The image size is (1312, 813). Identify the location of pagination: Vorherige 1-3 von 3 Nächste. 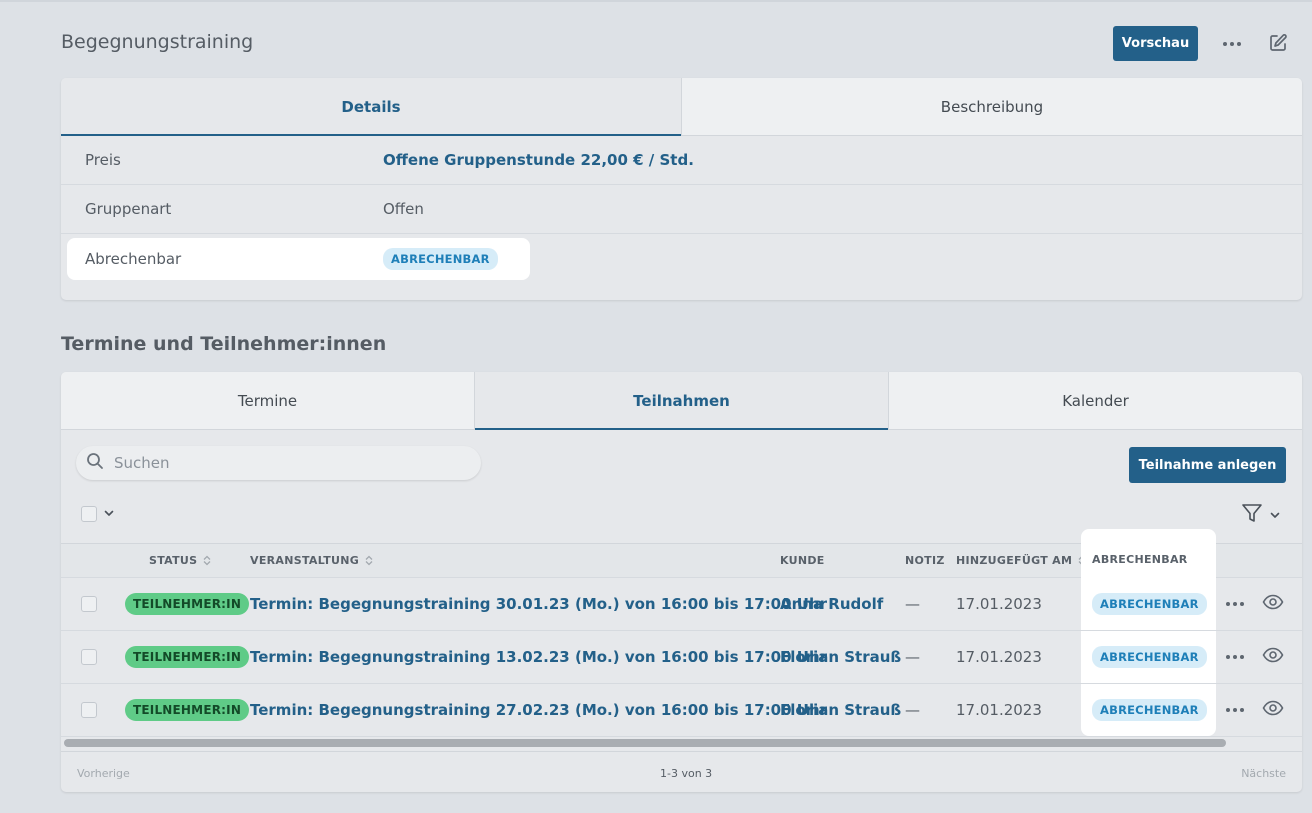
(681, 771).